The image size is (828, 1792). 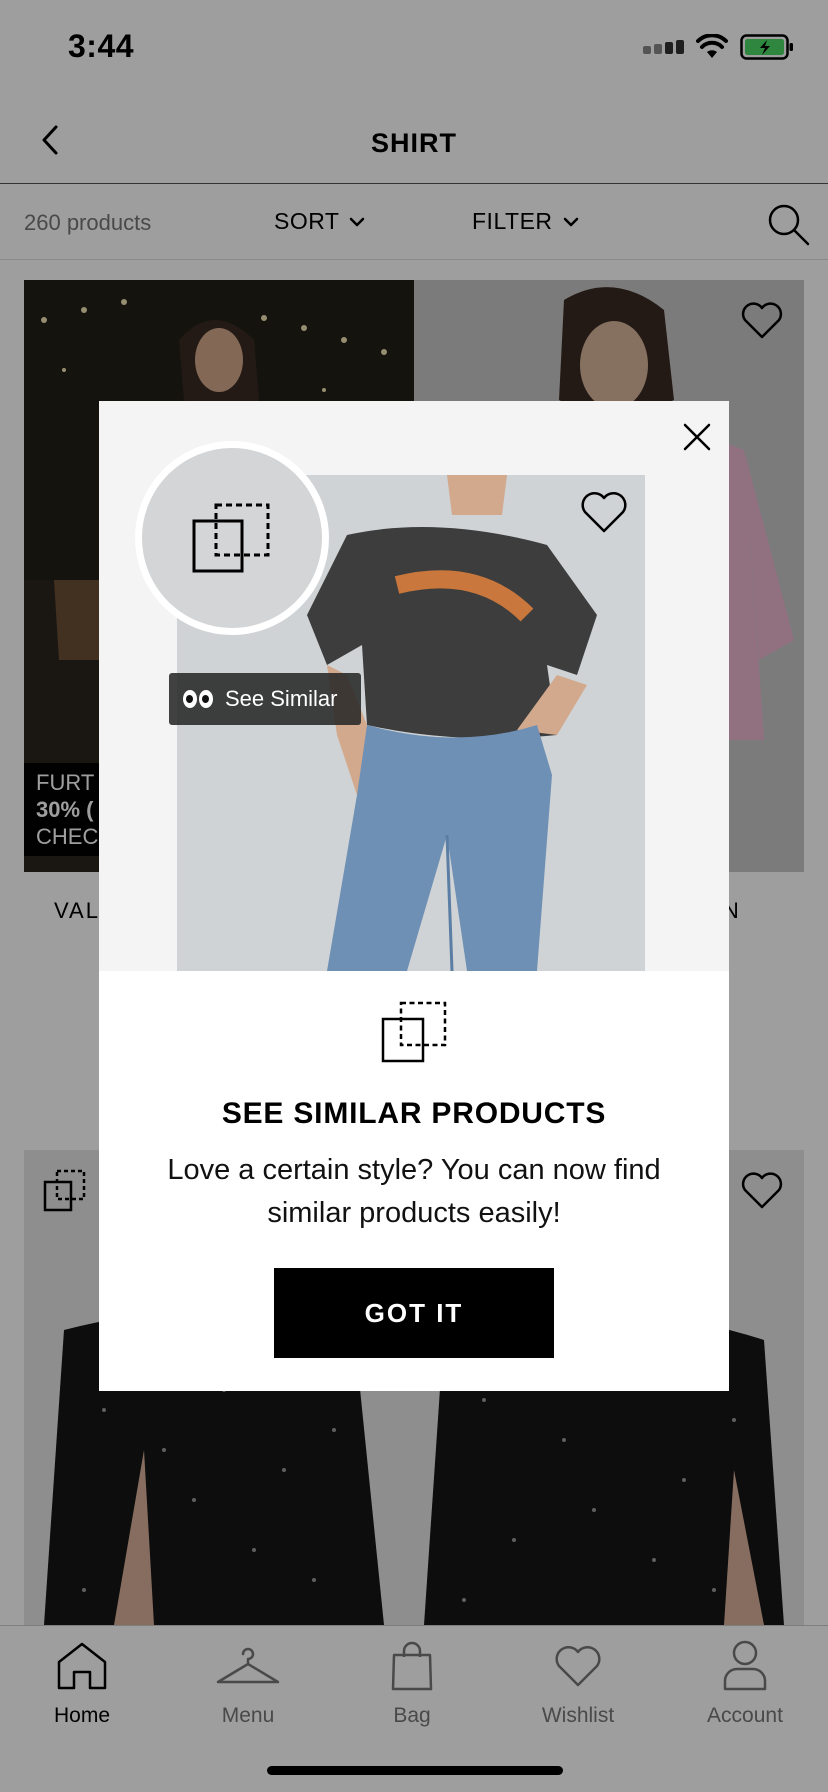 I want to click on heart-icon, so click(x=604, y=512).